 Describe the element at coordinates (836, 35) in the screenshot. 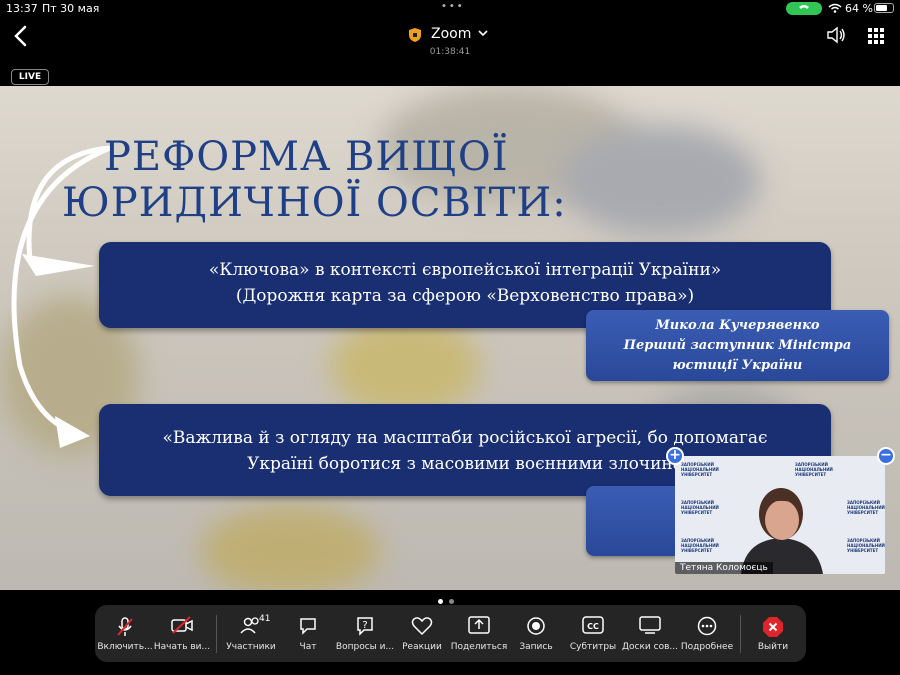

I see `speaker-icon` at that location.